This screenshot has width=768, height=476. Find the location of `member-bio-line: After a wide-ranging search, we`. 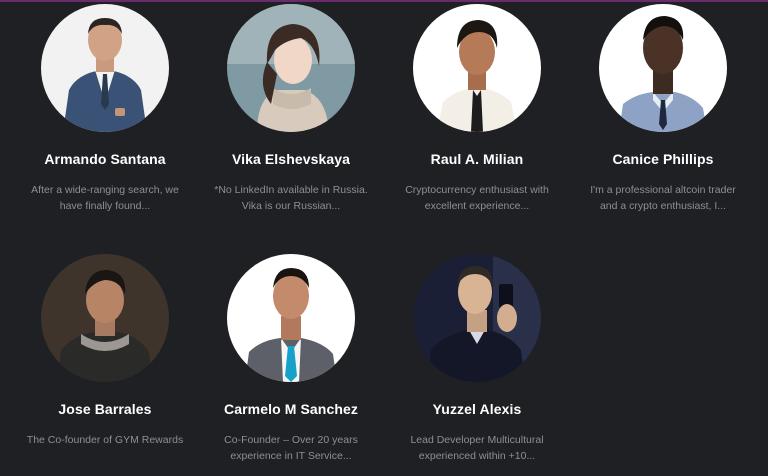

member-bio-line: After a wide-ranging search, we is located at coordinates (105, 190).